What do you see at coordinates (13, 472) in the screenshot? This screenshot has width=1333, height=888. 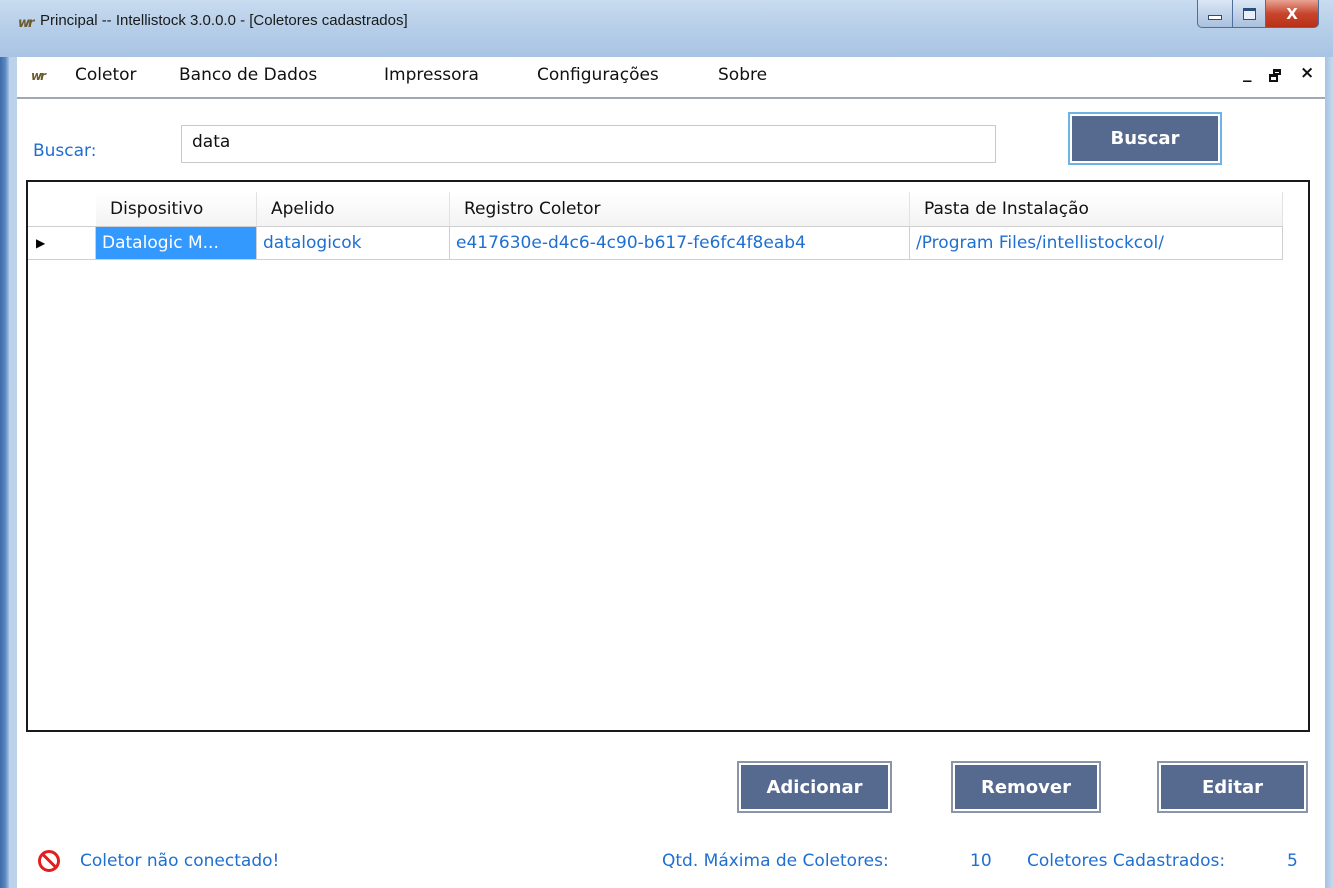 I see `window-frame-left-inner` at bounding box center [13, 472].